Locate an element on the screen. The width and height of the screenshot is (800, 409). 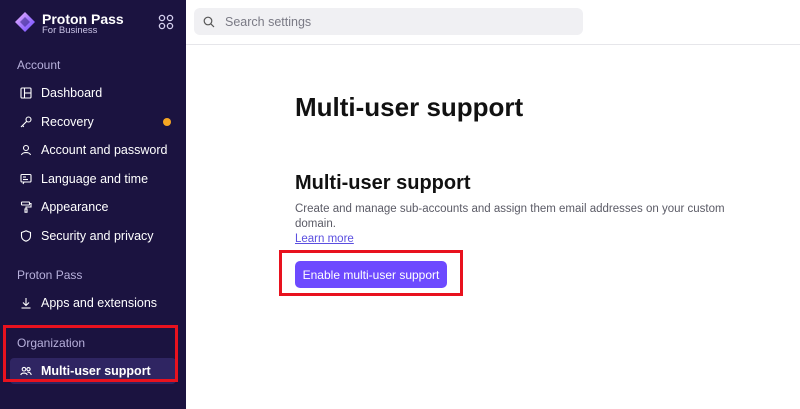
warning-dot is located at coordinates (167, 122).